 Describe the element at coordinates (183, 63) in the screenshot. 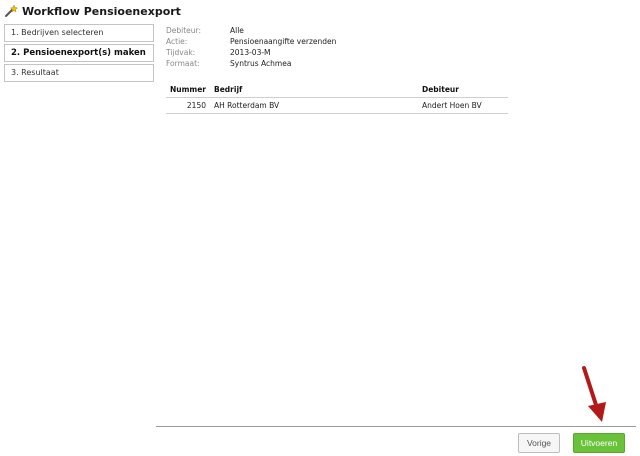

I see `summary-label: Formaat:` at that location.